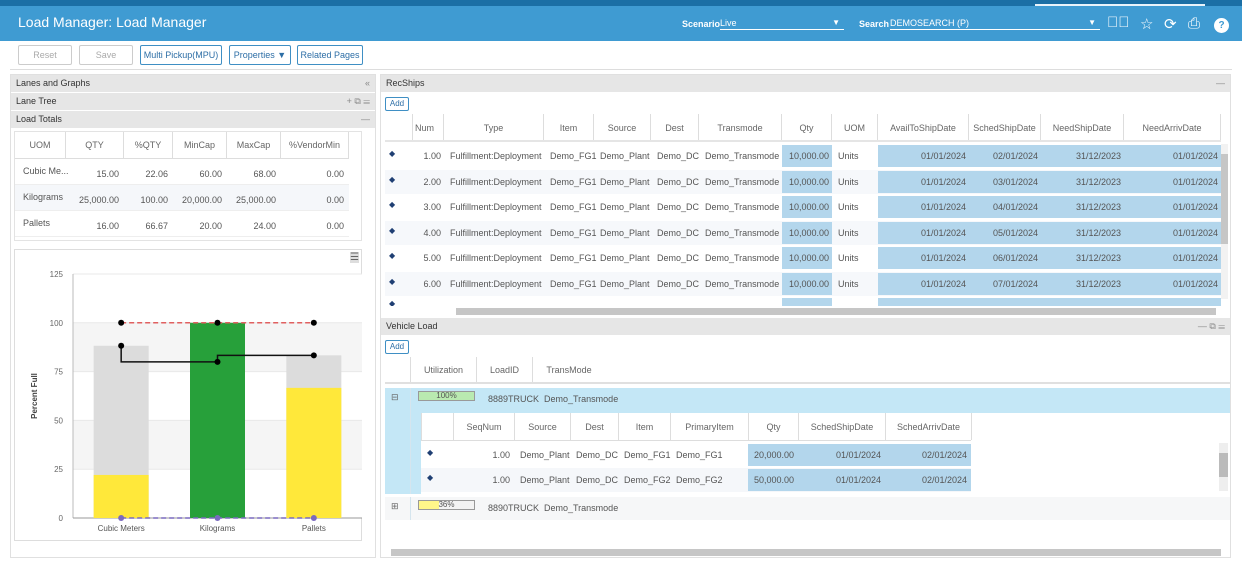  I want to click on column-header: Transmode, so click(740, 127).